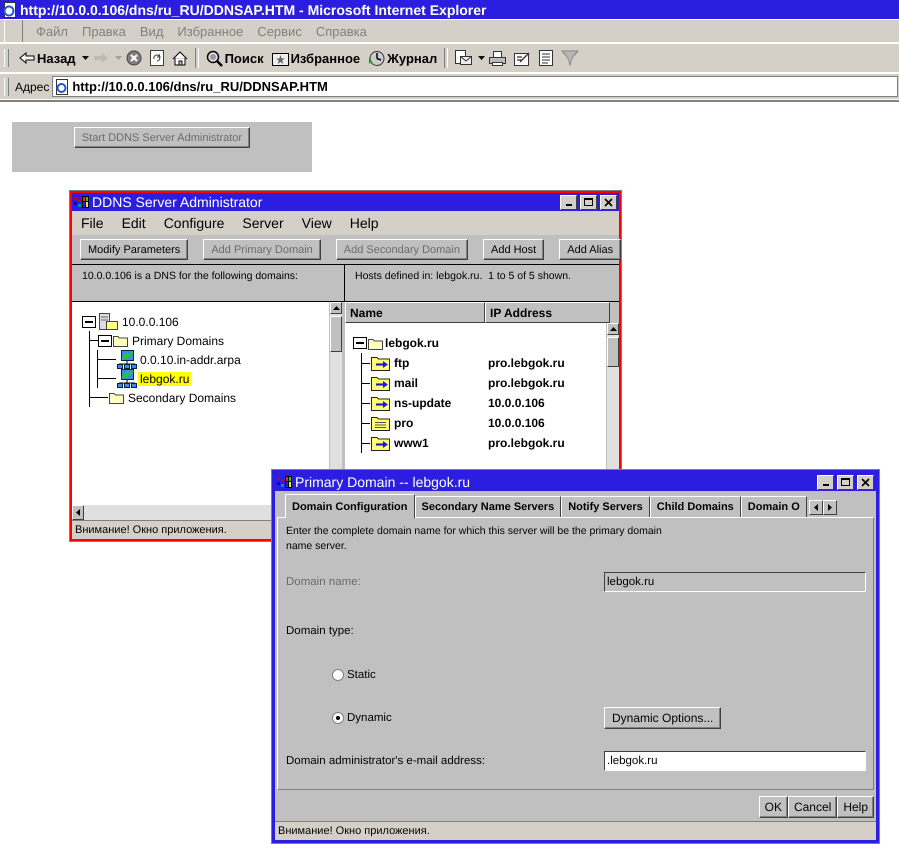 This screenshot has height=850, width=899. I want to click on dialog-button: Cancel, so click(813, 807).